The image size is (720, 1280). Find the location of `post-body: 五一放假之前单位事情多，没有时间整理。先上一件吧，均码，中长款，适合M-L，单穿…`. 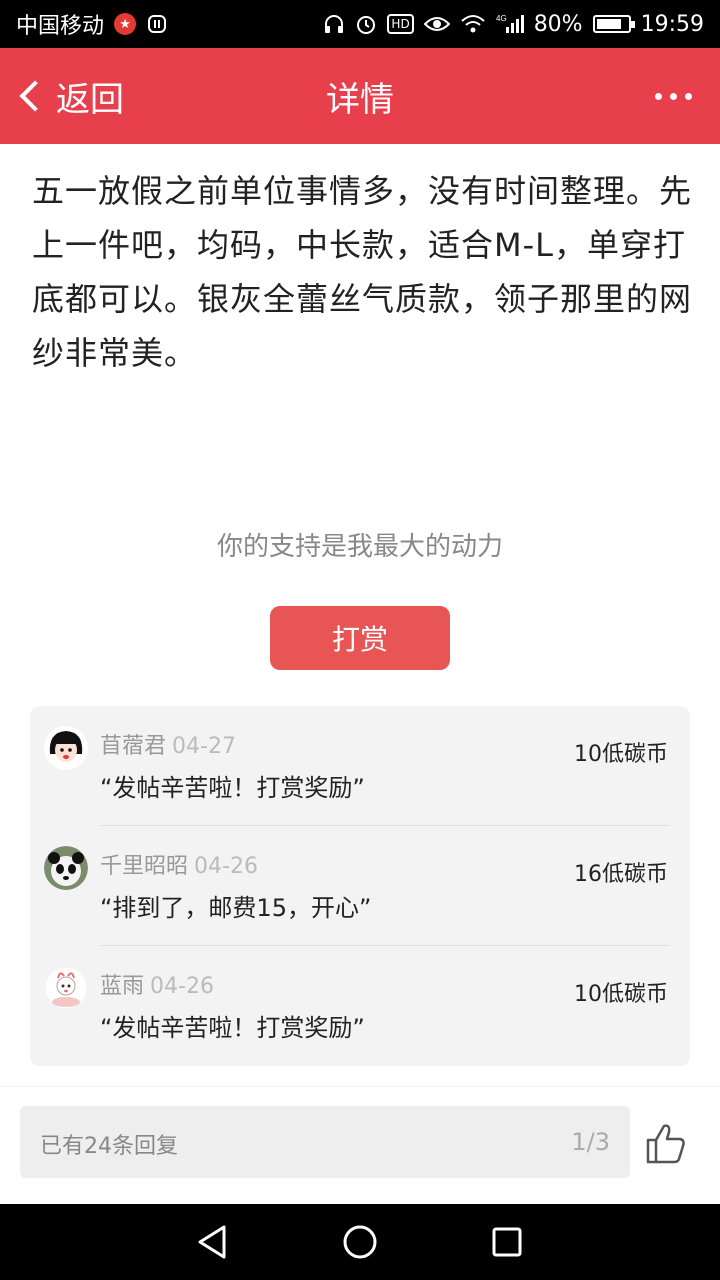

post-body: 五一放假之前单位事情多，没有时间整理。先上一件吧，均码，中长款，适合M-L，单穿… is located at coordinates (362, 272).